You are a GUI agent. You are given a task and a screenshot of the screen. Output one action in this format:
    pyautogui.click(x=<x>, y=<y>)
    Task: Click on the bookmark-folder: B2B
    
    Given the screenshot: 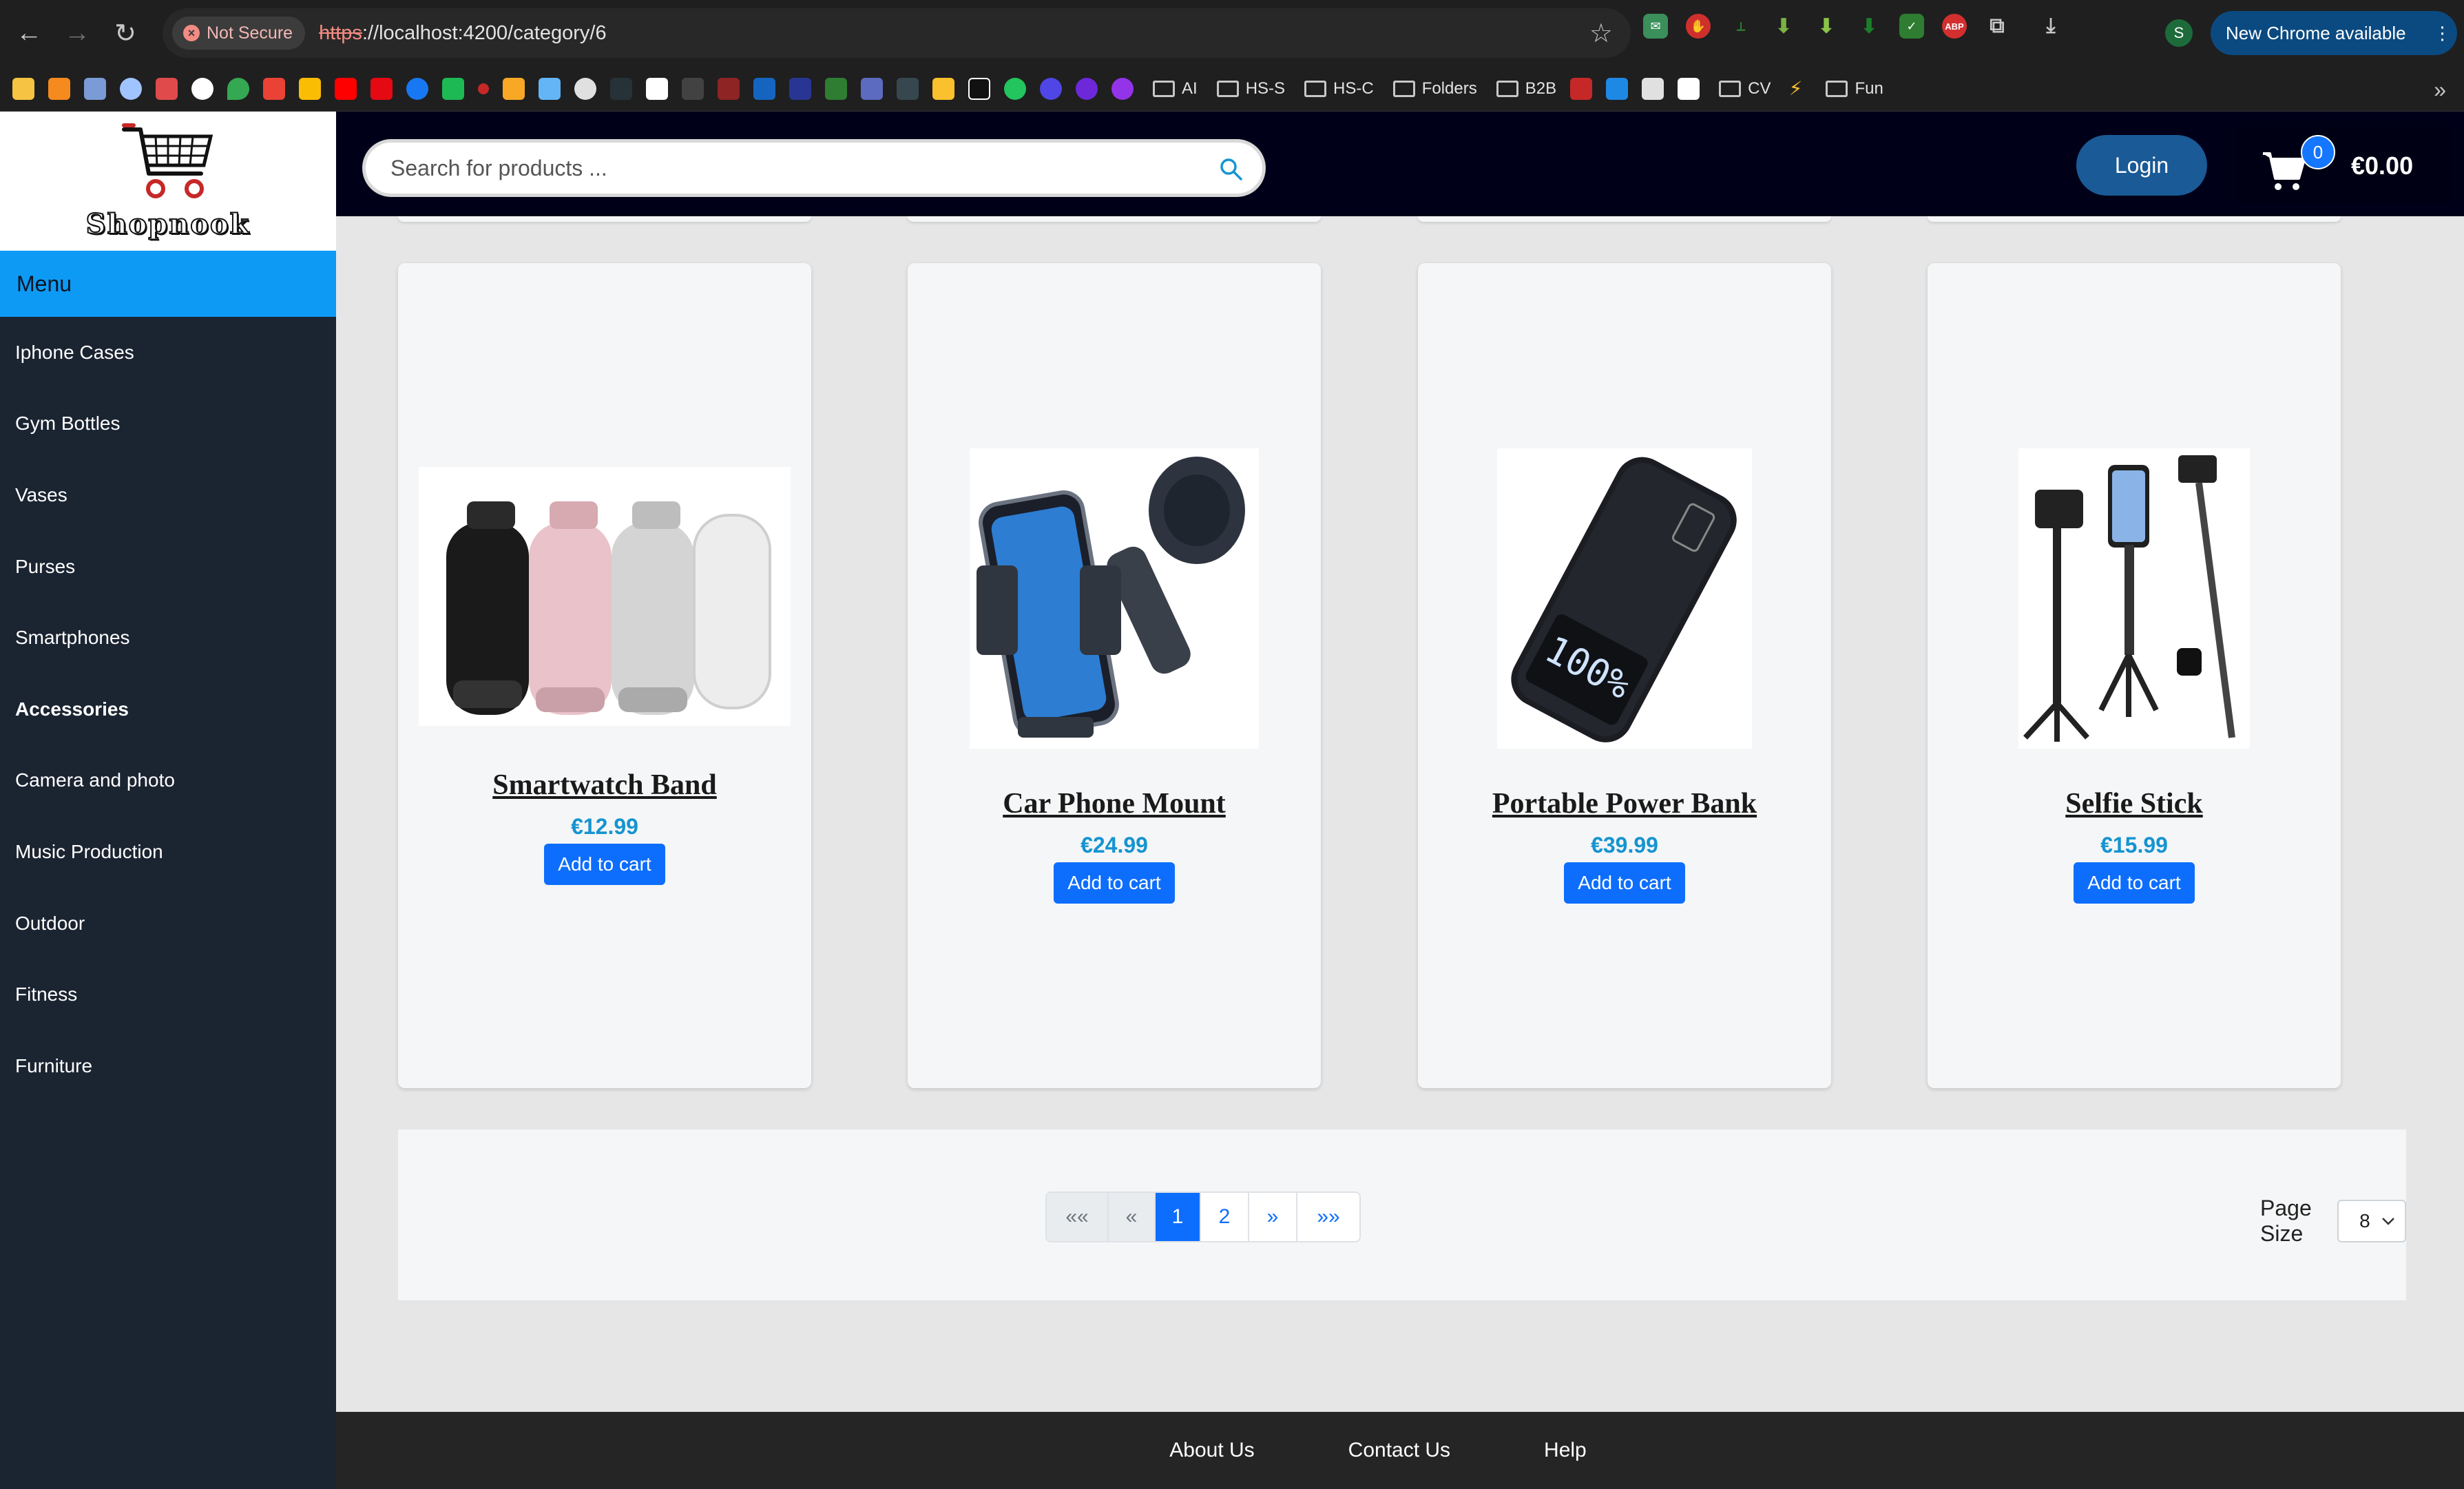 What is the action you would take?
    pyautogui.click(x=1526, y=89)
    